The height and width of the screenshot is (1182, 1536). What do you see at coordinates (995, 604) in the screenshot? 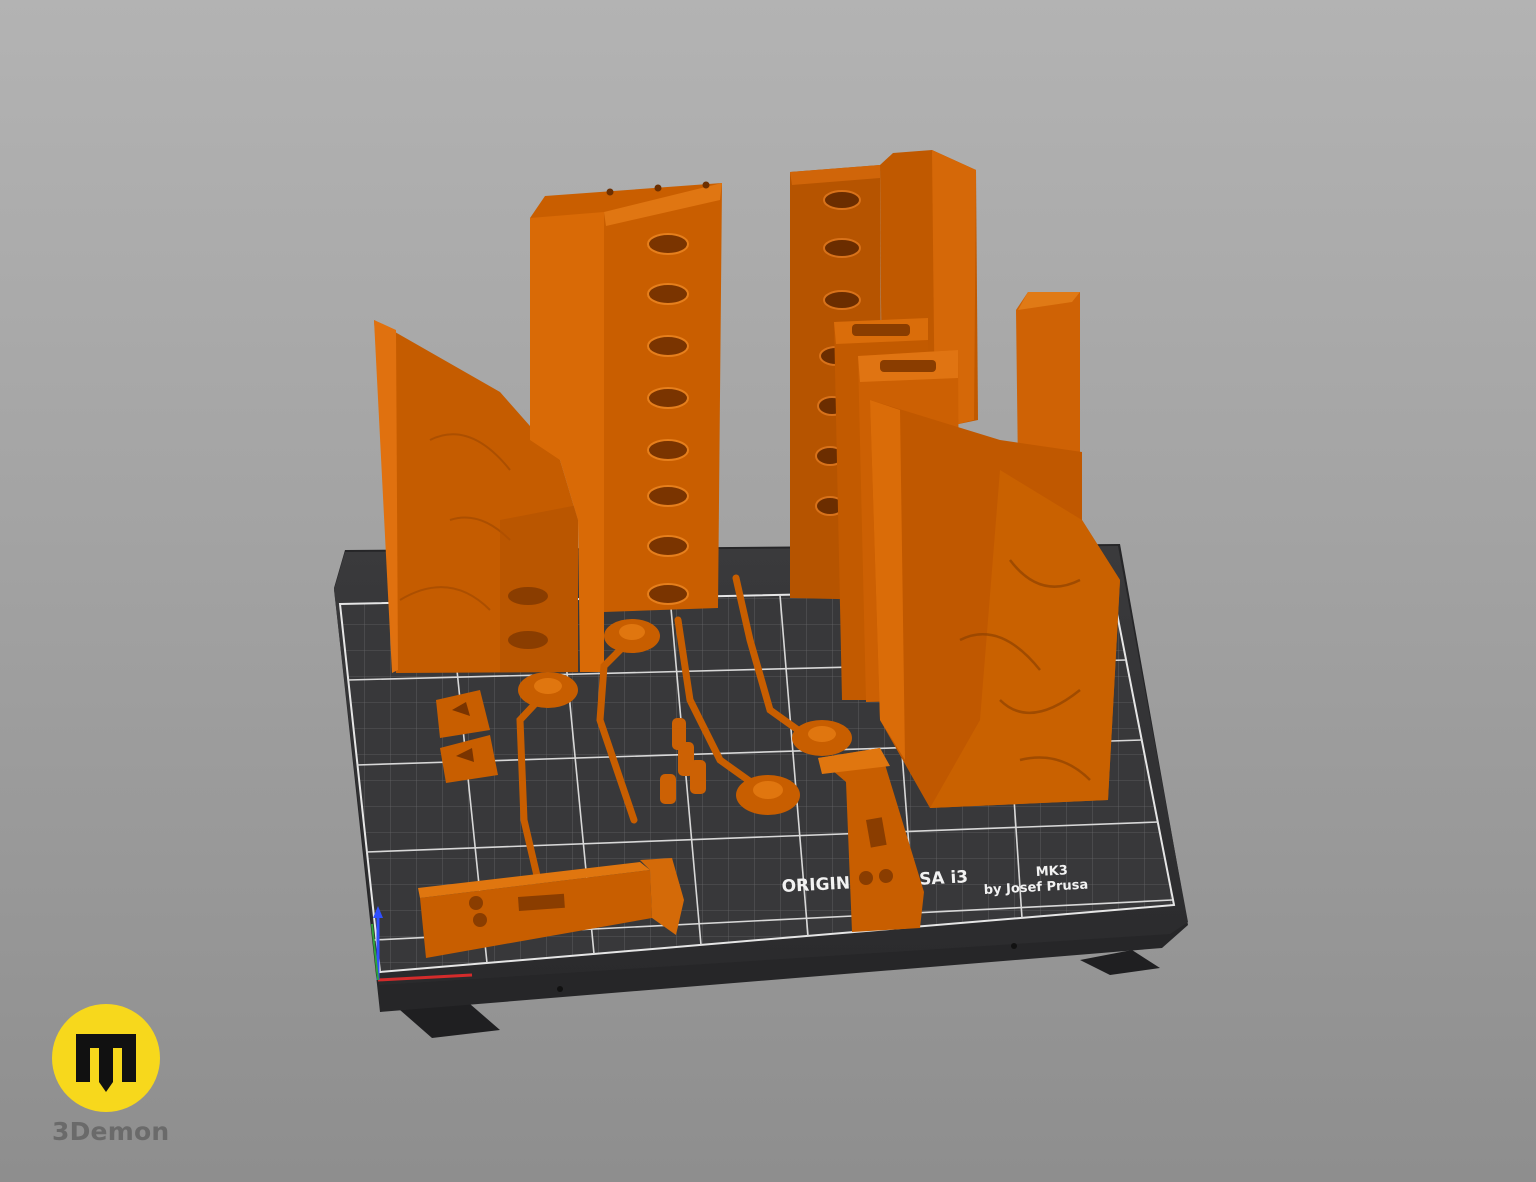
I see `part-right-curved-panel` at bounding box center [995, 604].